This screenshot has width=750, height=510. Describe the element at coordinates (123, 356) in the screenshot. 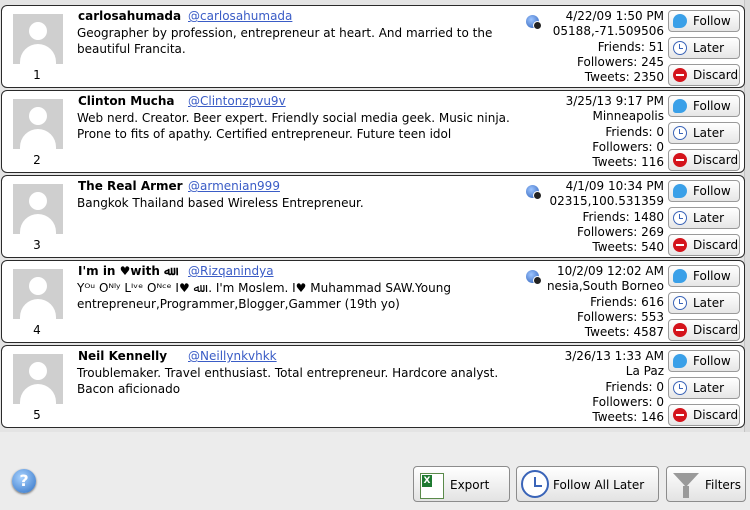

I see `user-name: Neil Kennelly` at that location.